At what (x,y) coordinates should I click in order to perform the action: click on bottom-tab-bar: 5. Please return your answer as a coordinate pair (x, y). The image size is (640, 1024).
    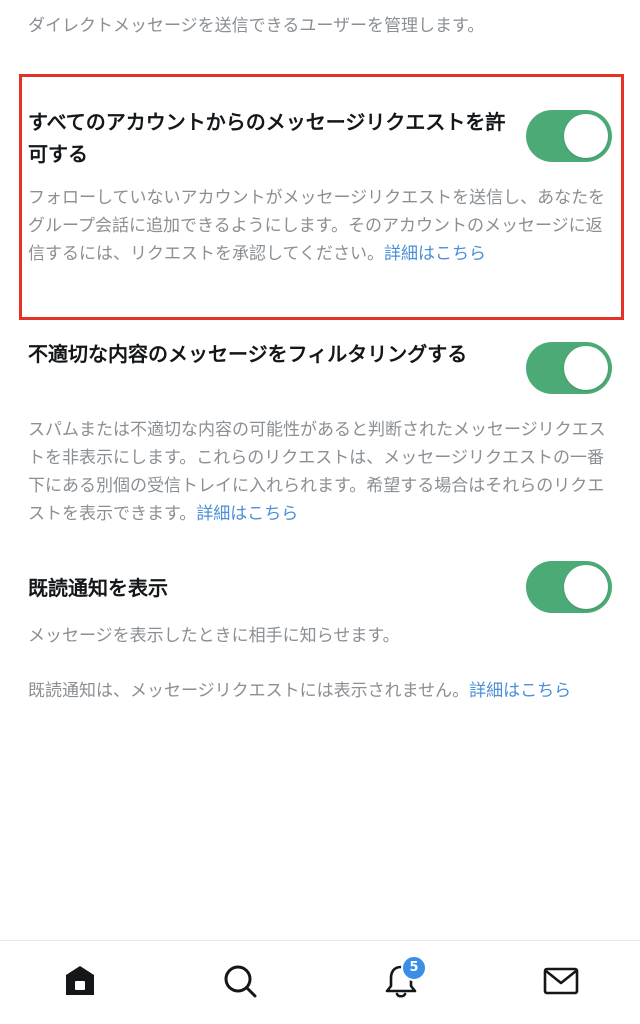
    Looking at the image, I should click on (320, 982).